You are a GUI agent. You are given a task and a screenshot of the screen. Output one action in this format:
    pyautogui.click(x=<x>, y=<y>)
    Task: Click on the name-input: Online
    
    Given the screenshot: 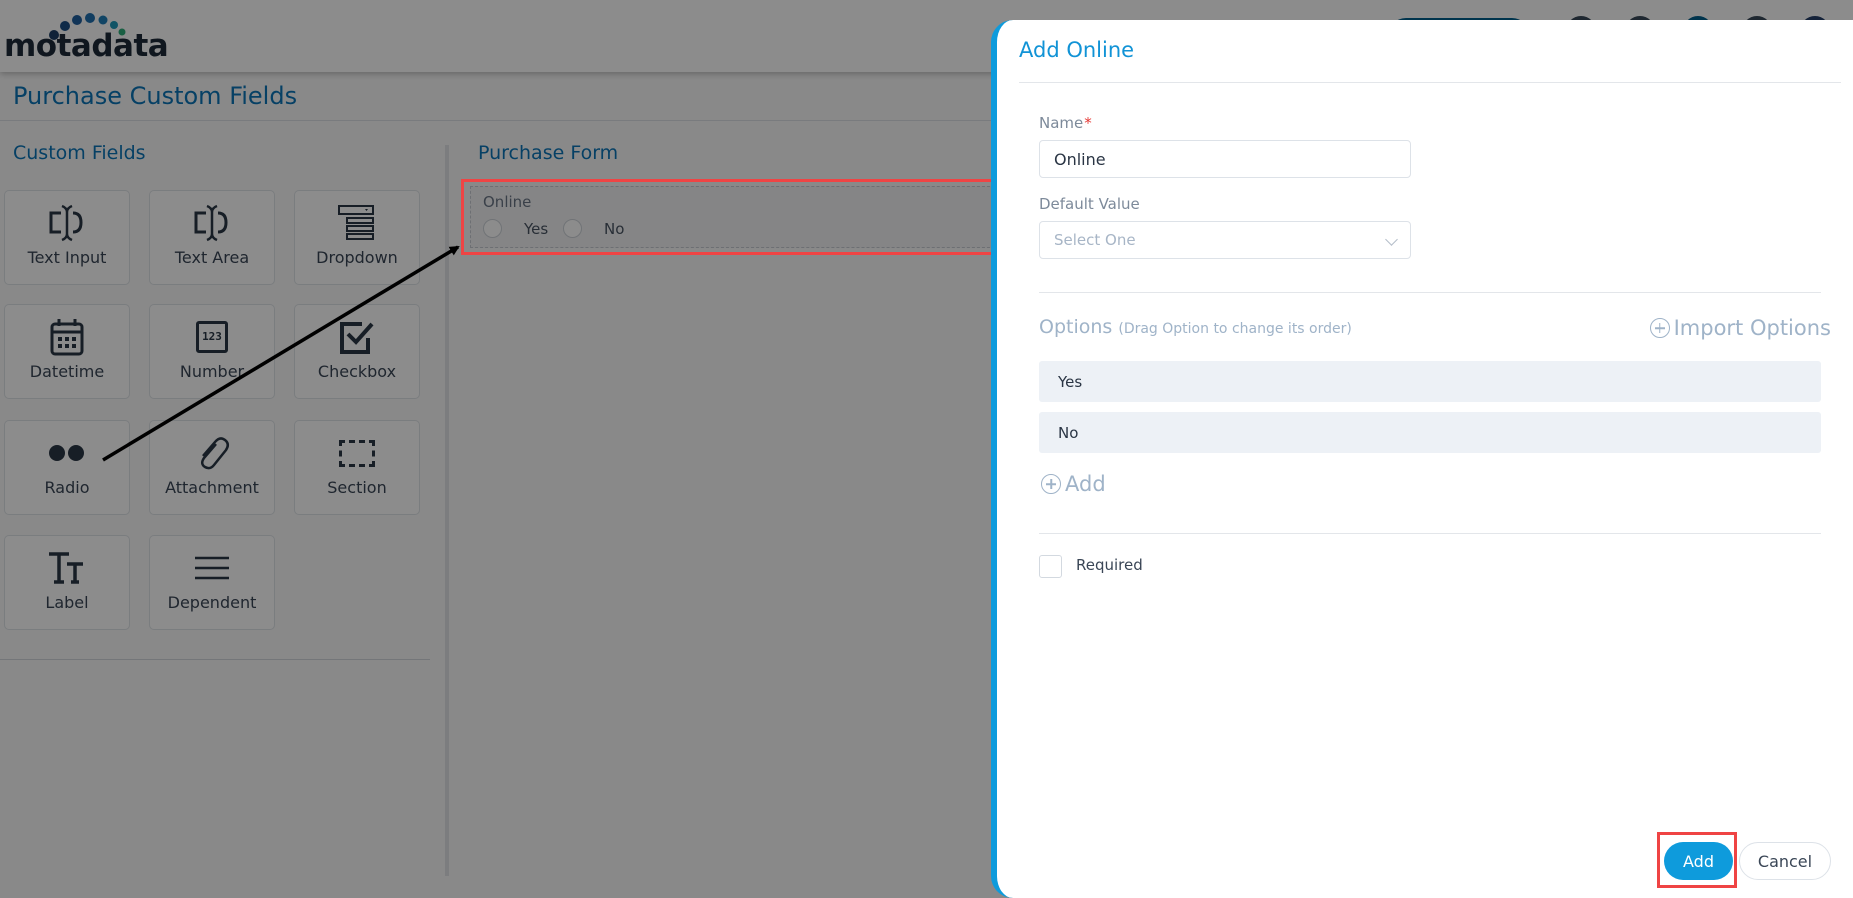 What is the action you would take?
    pyautogui.click(x=1225, y=159)
    